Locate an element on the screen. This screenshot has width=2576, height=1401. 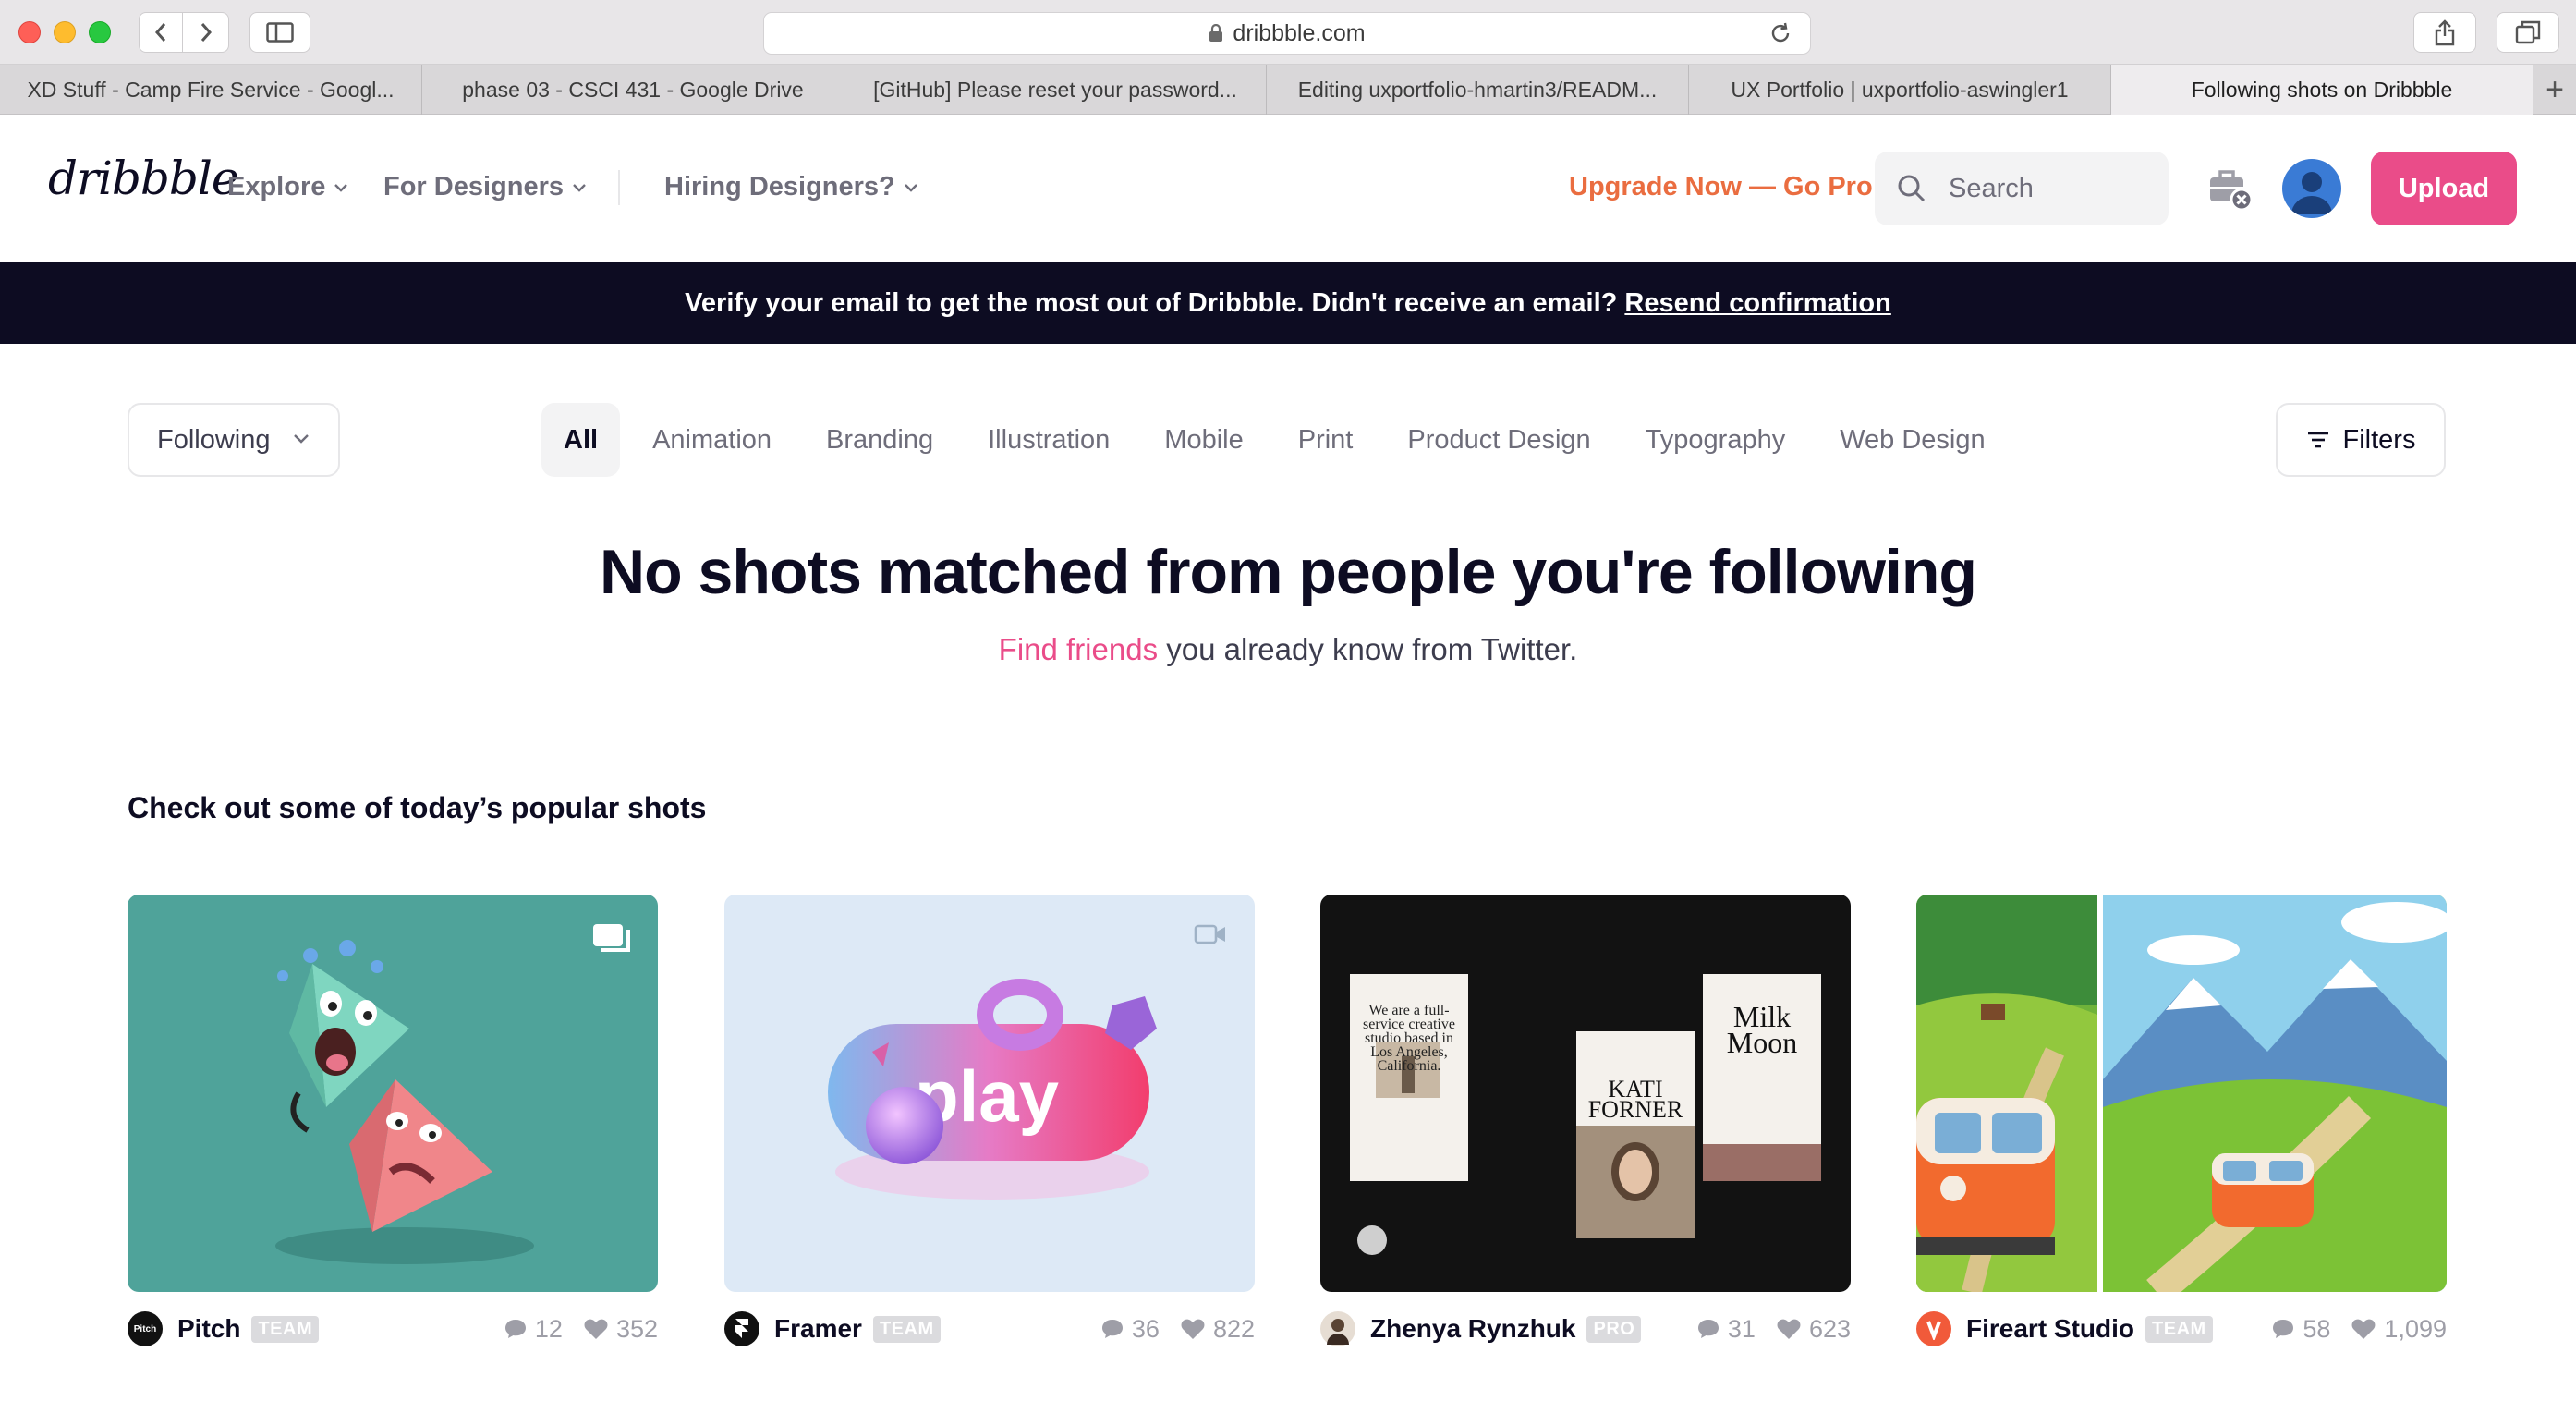
shot-stats: 58 1,099 is located at coordinates (2359, 1330).